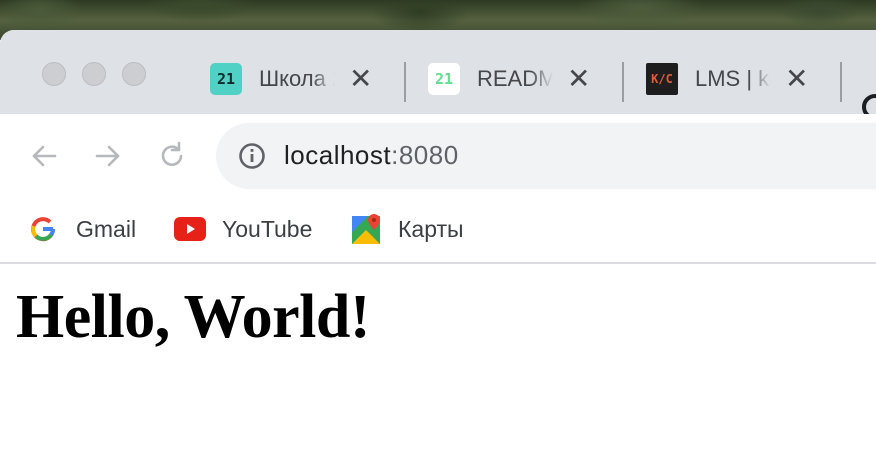  Describe the element at coordinates (297, 78) in the screenshot. I see `tab-title: Школа 21` at that location.